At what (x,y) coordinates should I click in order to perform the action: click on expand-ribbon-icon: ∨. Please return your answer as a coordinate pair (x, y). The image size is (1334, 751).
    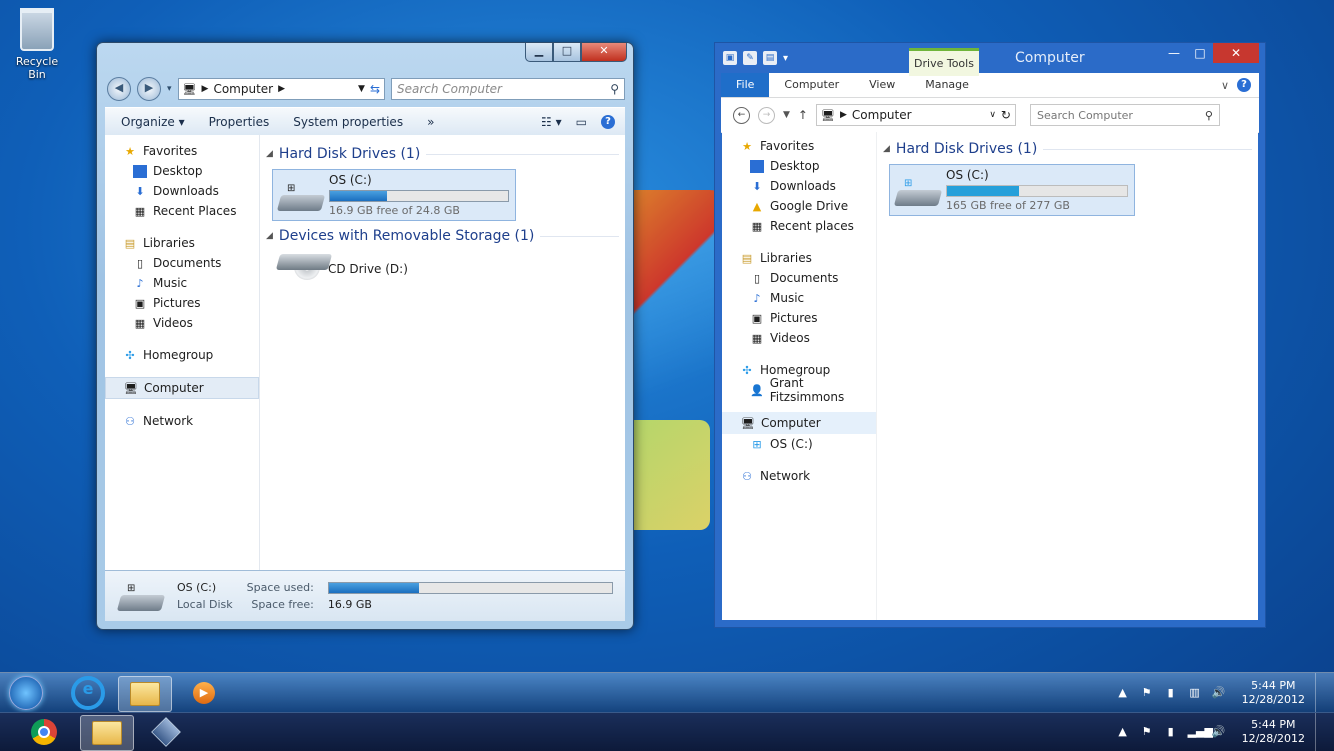
    Looking at the image, I should click on (1225, 85).